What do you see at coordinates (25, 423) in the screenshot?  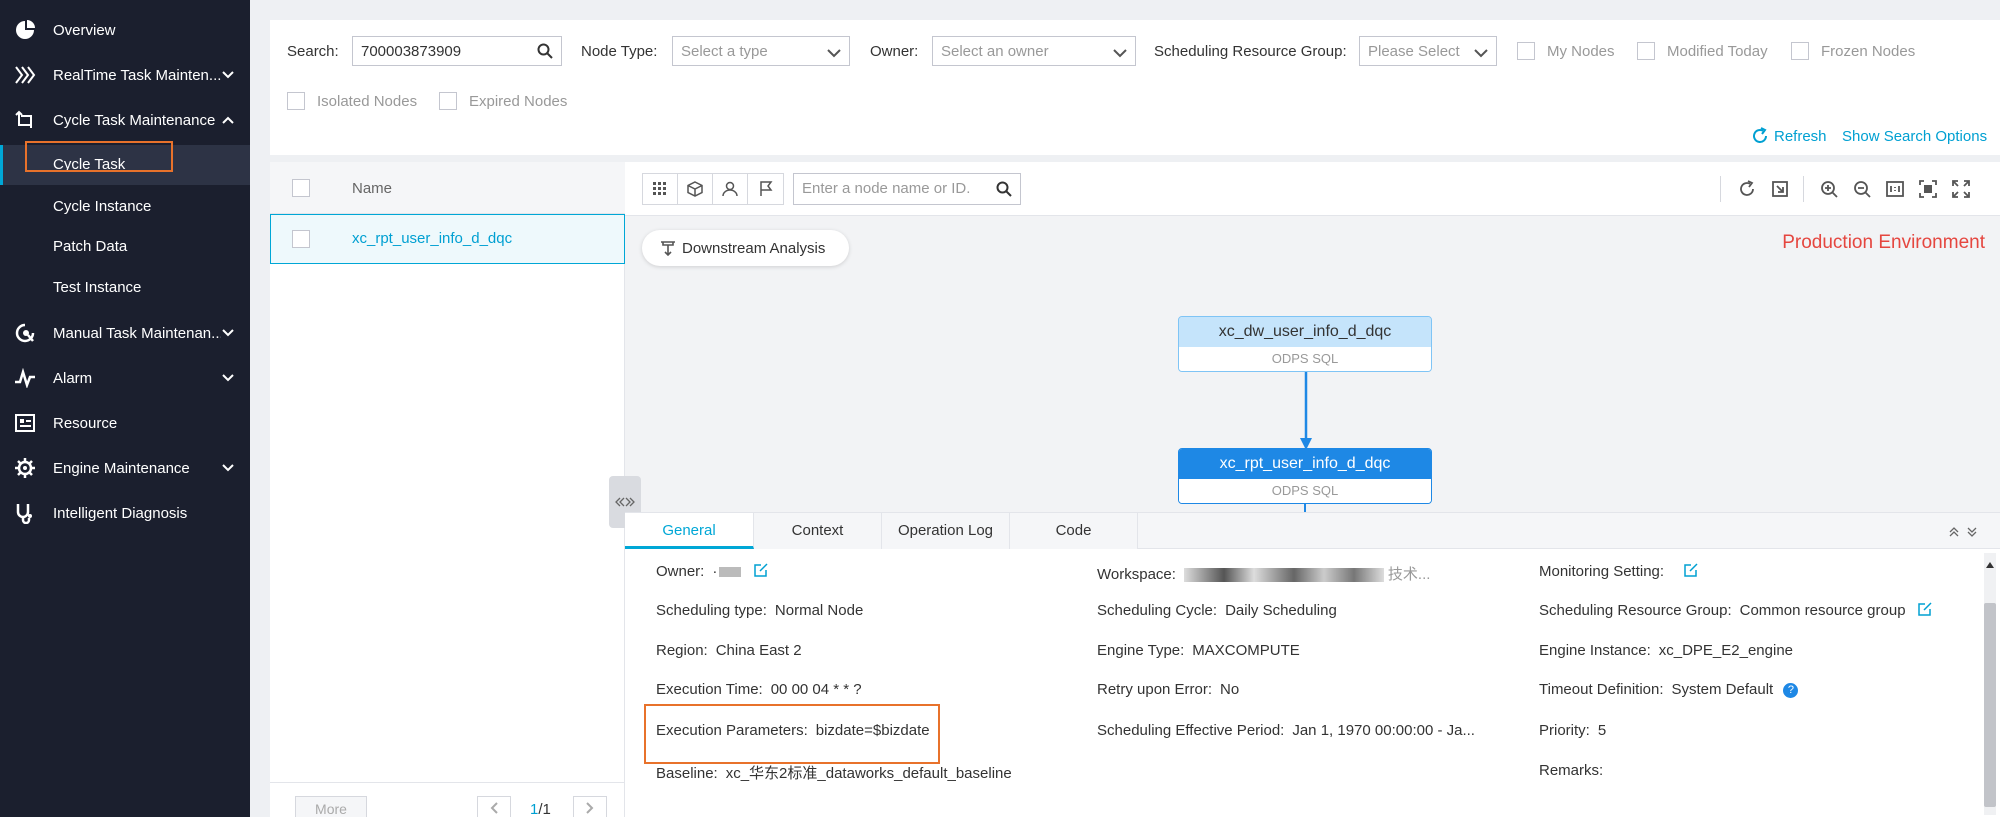 I see `resource-icon` at bounding box center [25, 423].